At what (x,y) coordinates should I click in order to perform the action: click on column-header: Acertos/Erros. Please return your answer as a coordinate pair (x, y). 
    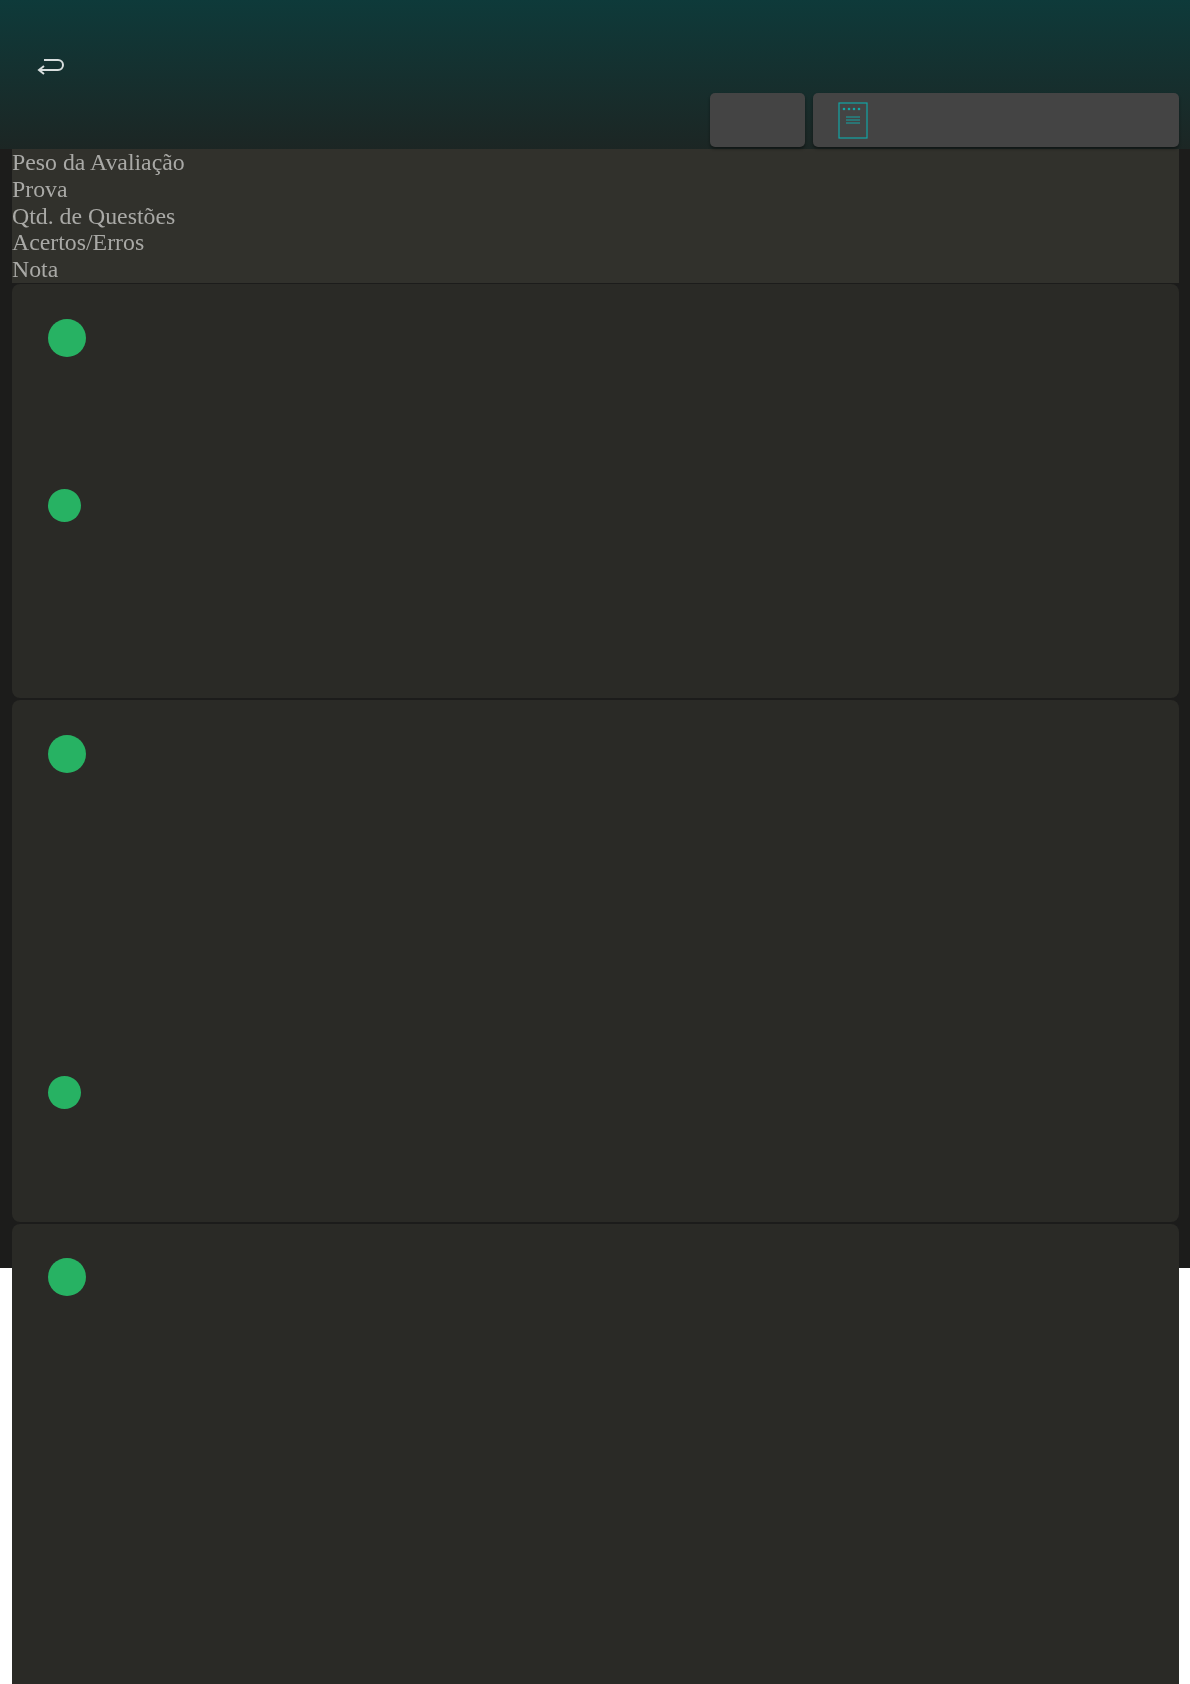
    Looking at the image, I should click on (78, 243).